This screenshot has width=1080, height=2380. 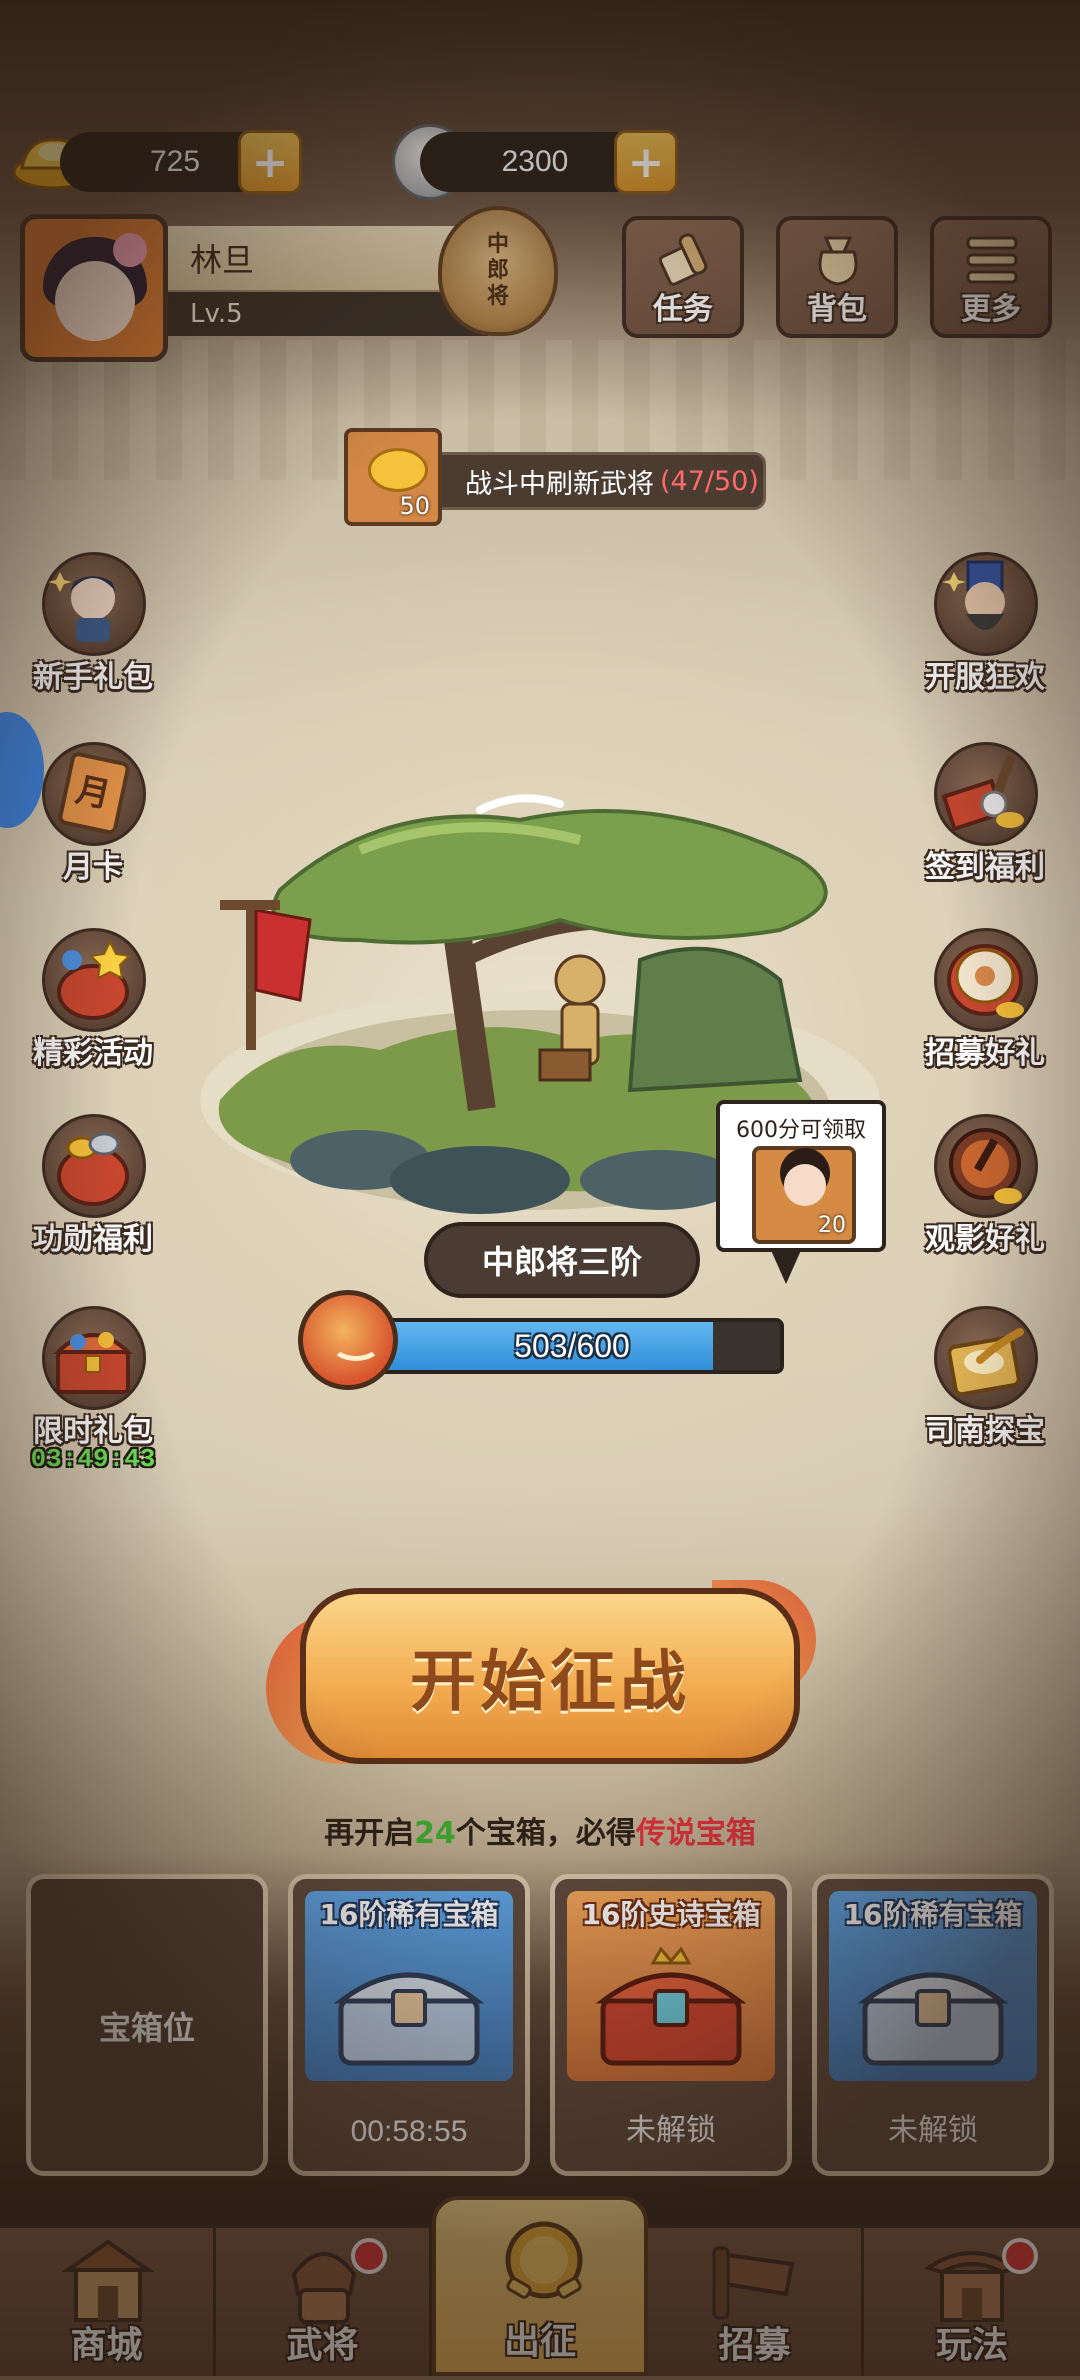 I want to click on red-gold-chest-icon, so click(x=671, y=2006).